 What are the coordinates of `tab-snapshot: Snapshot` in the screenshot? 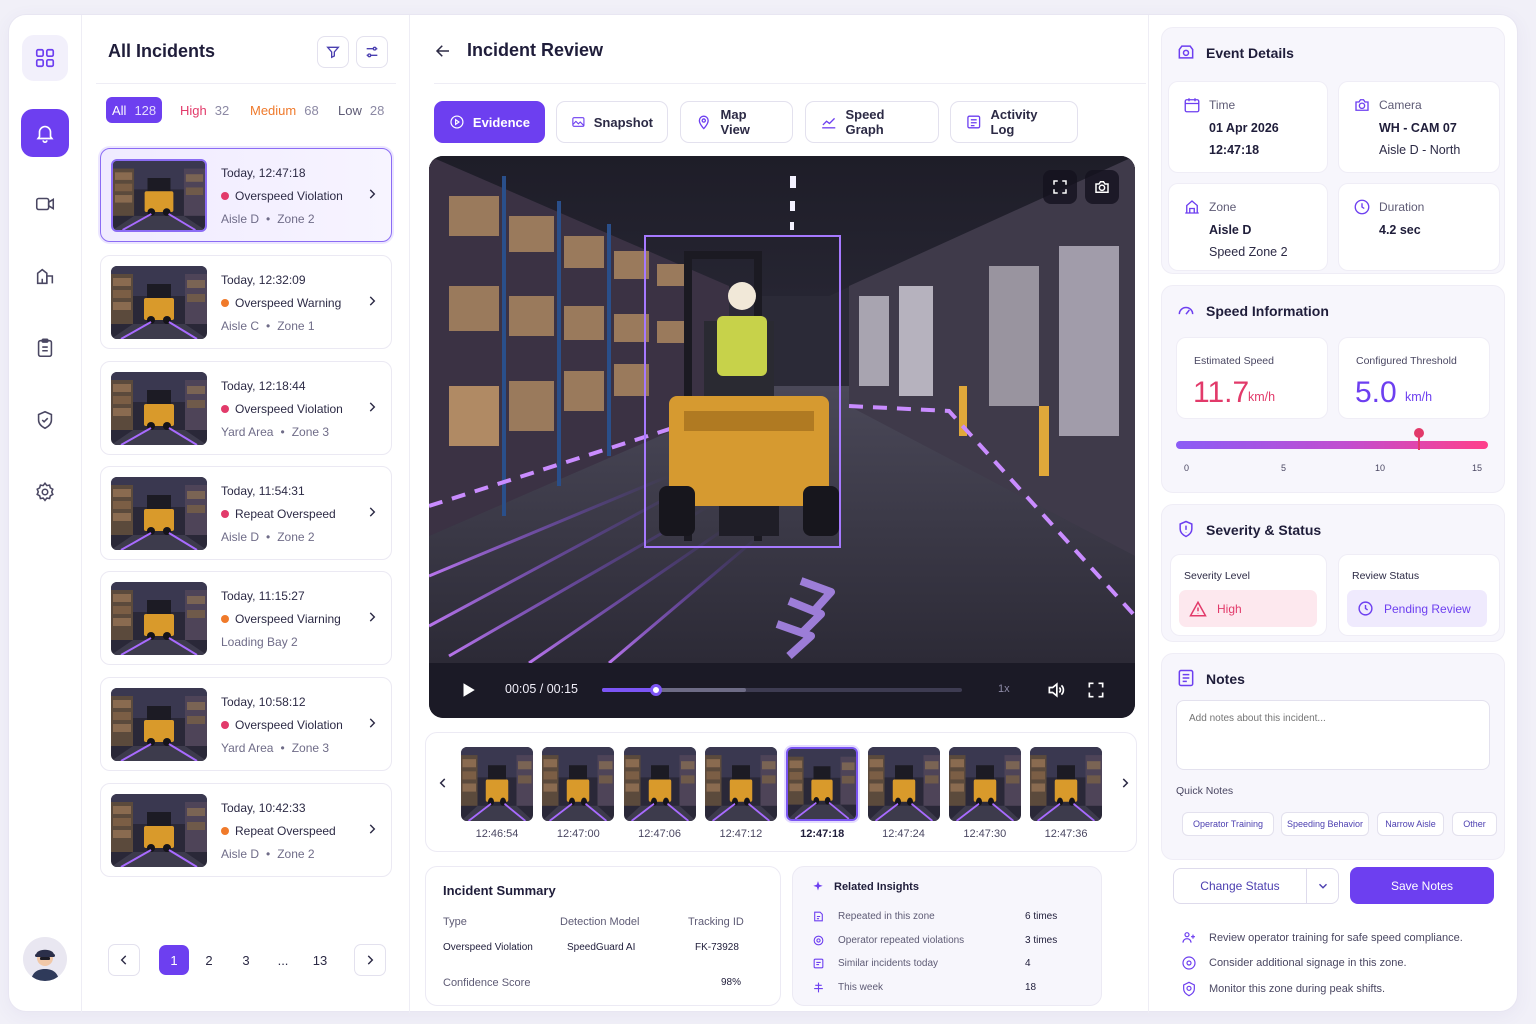 It's located at (612, 122).